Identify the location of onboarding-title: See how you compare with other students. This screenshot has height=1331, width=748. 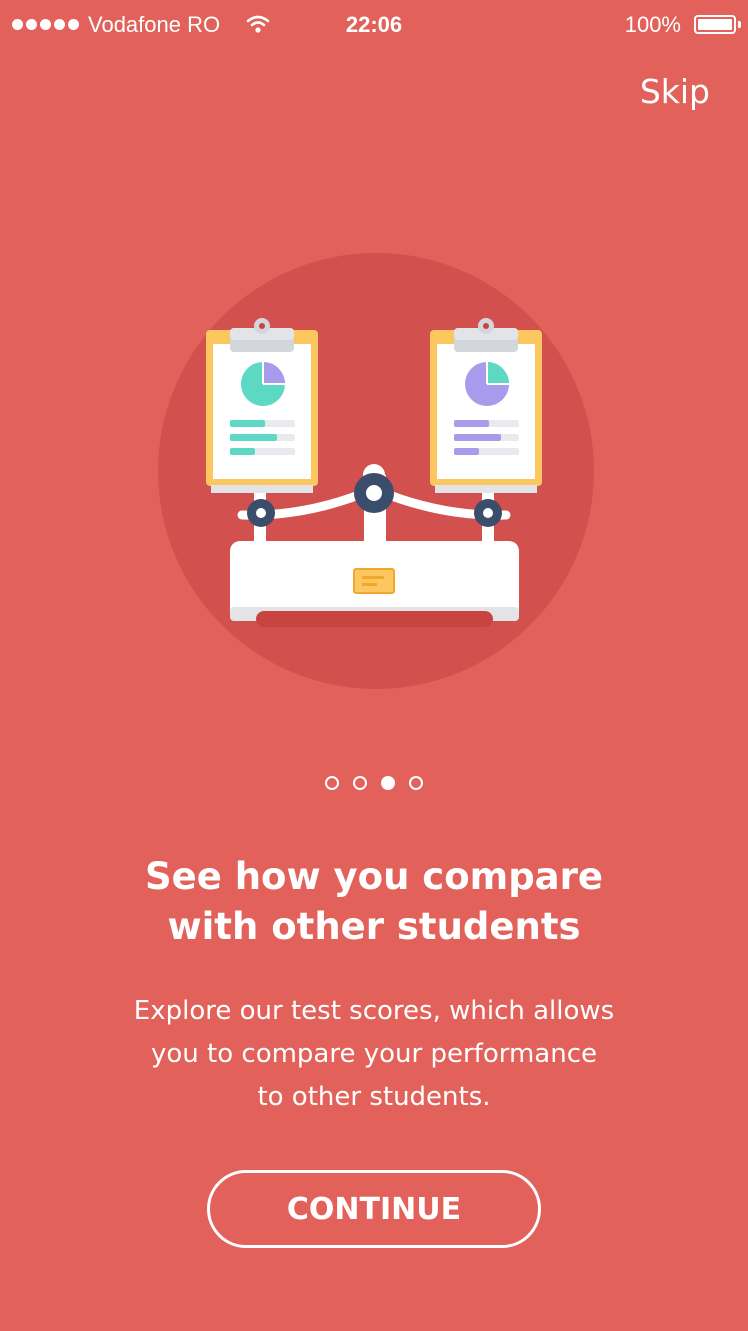
(374, 902).